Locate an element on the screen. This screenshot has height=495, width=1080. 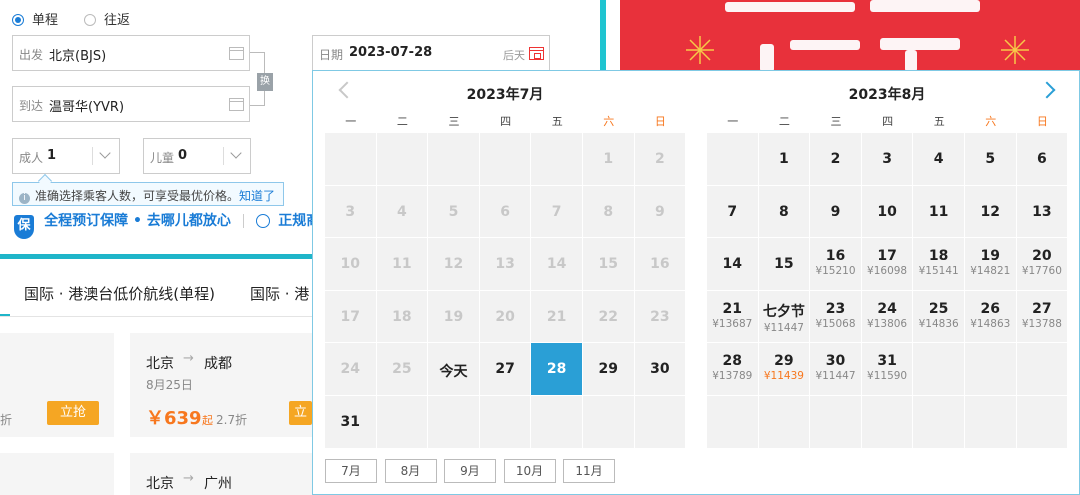
grab-button: 立 is located at coordinates (300, 413).